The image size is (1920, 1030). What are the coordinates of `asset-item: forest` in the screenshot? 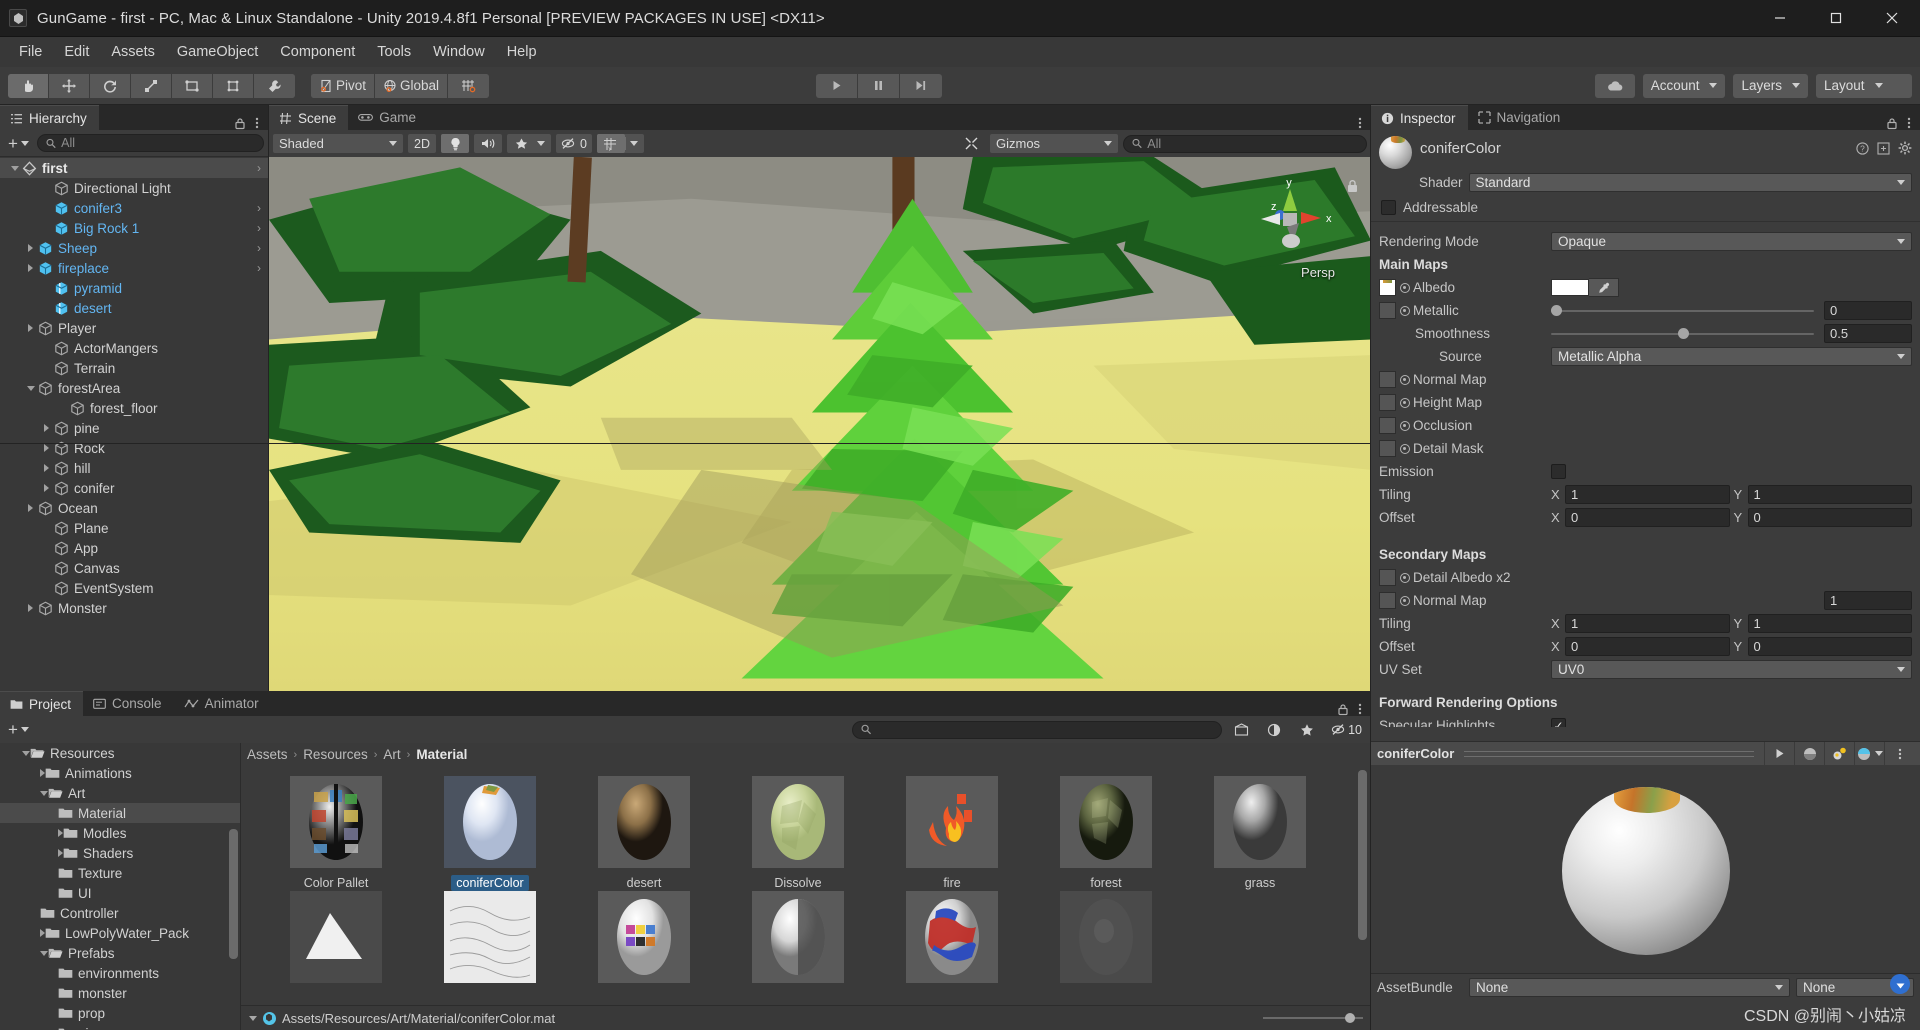 It's located at (1106, 833).